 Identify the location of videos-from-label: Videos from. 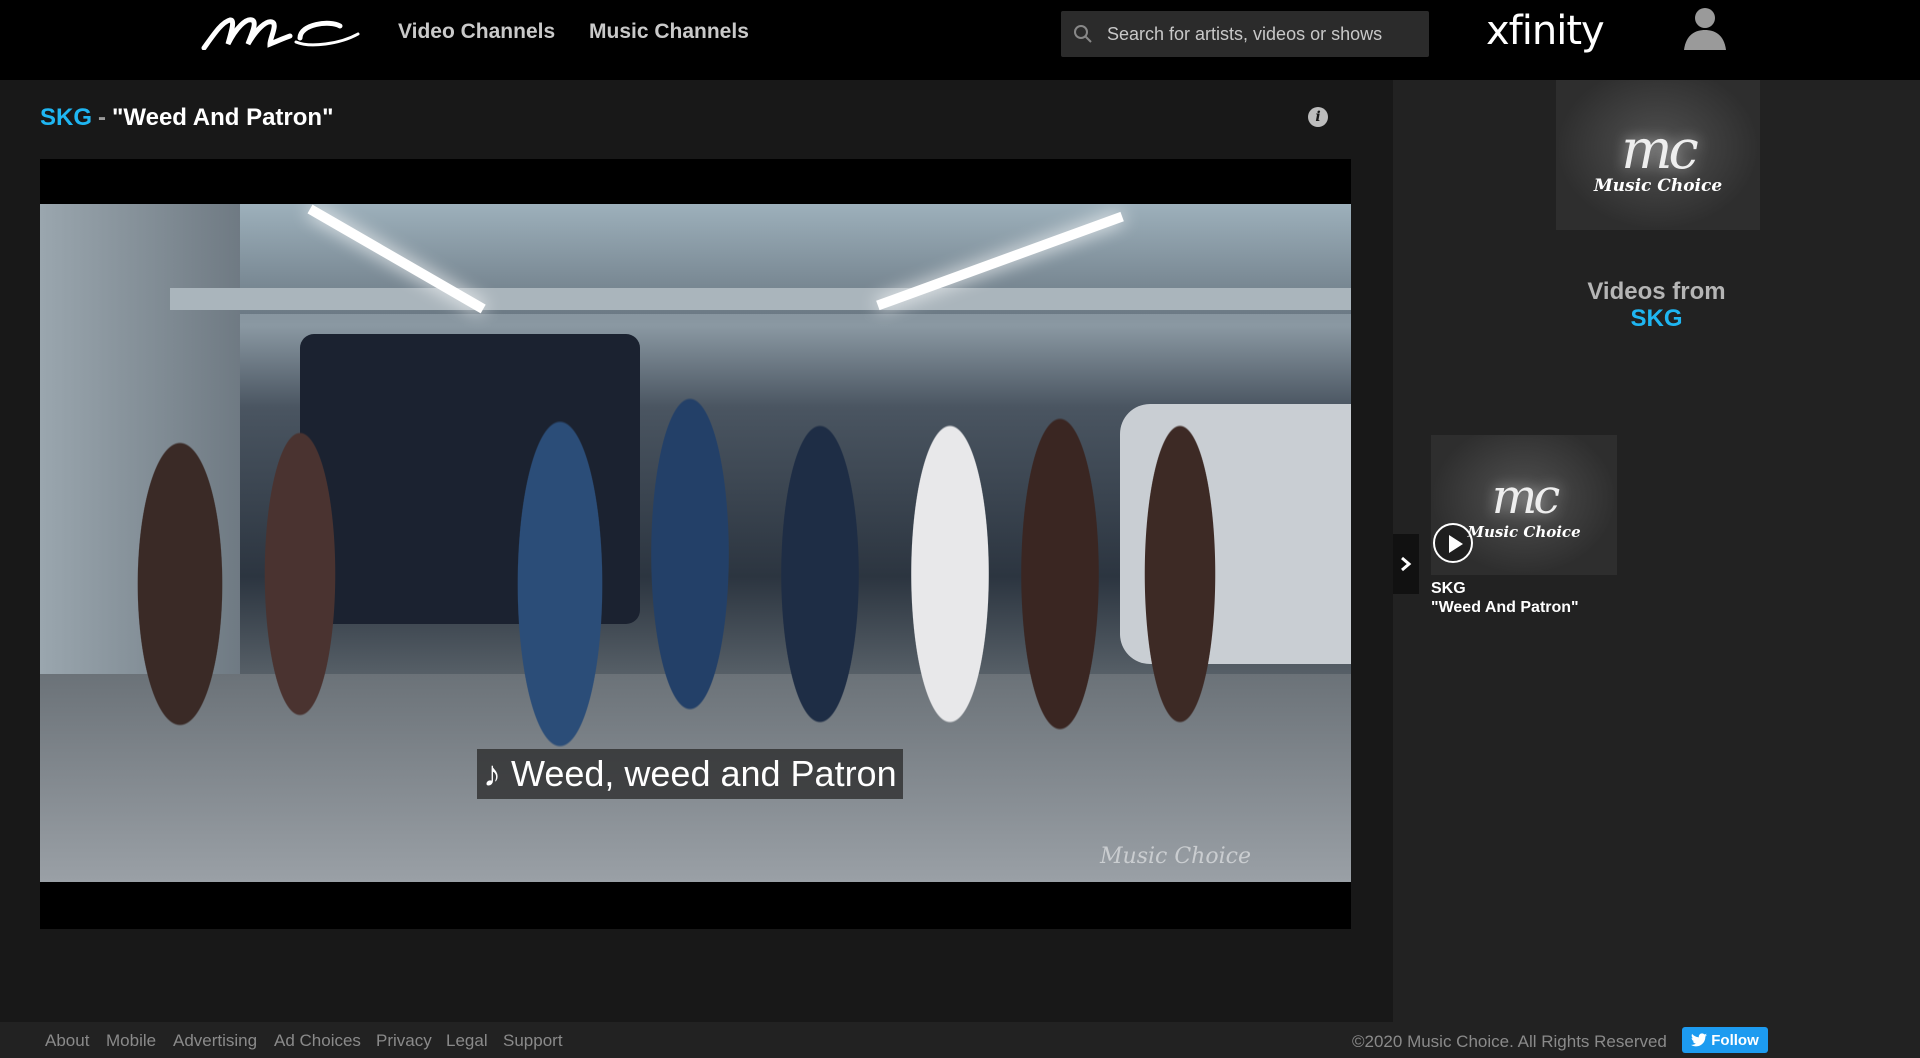
(1656, 291).